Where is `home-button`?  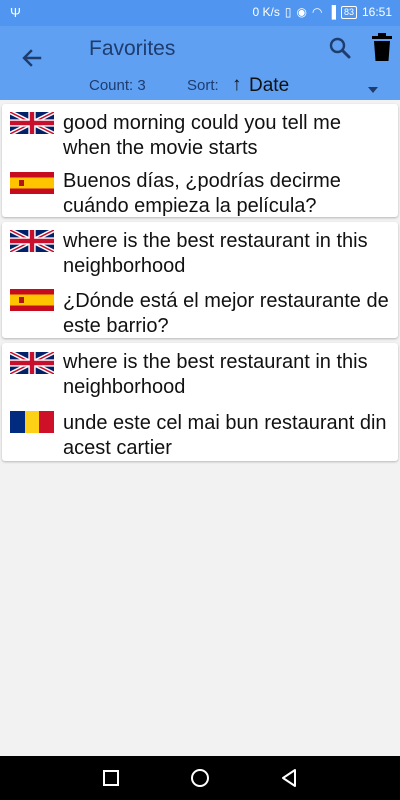 home-button is located at coordinates (200, 778).